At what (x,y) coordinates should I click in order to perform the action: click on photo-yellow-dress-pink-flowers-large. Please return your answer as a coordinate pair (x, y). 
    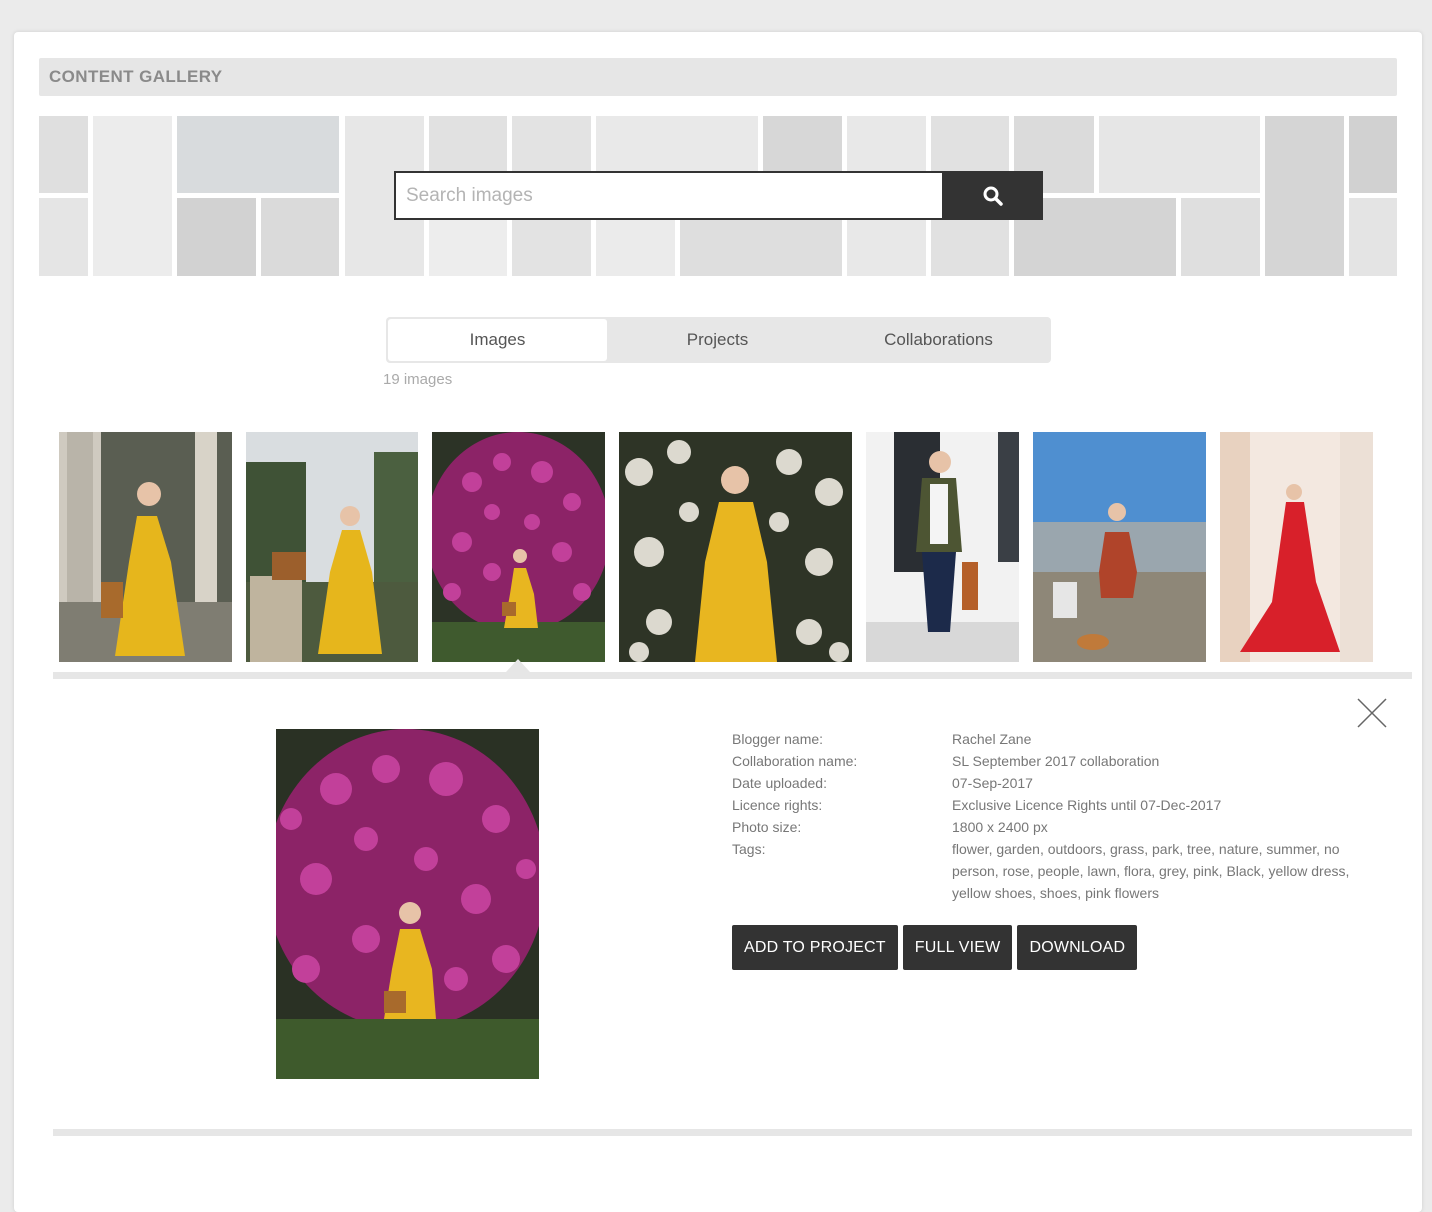
    Looking at the image, I should click on (407, 904).